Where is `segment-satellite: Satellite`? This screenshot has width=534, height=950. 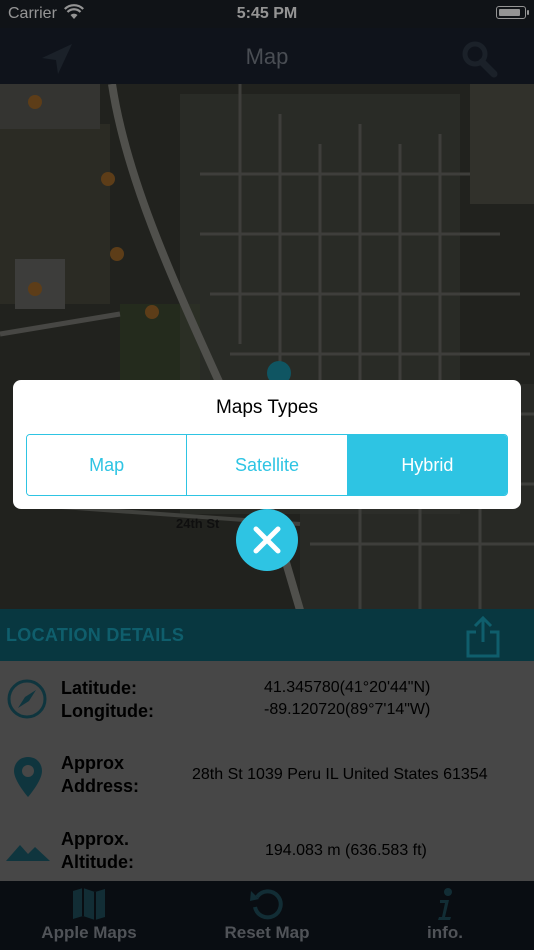
segment-satellite: Satellite is located at coordinates (267, 465).